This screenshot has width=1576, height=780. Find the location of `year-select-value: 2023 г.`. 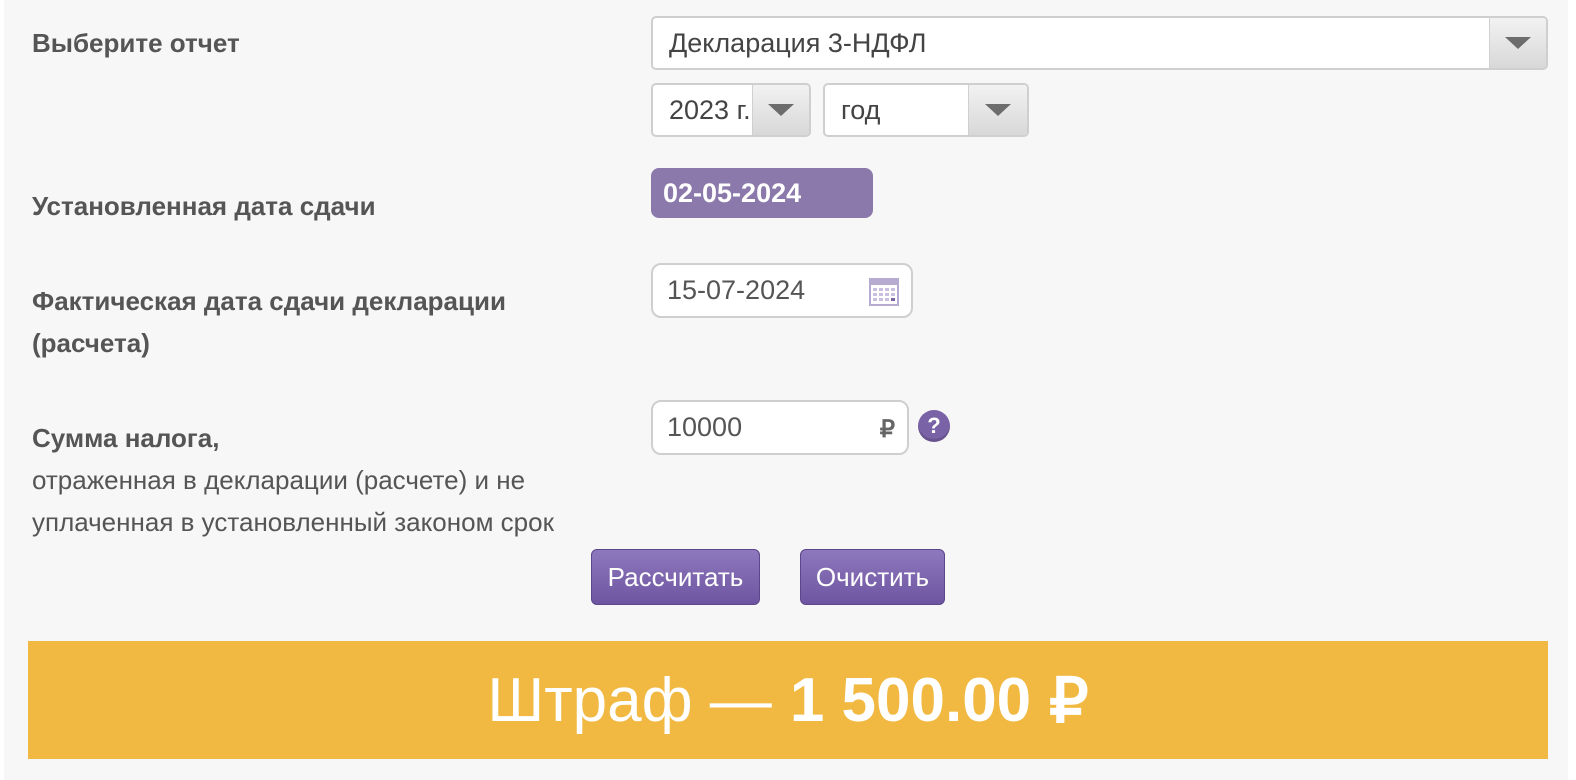

year-select-value: 2023 г. is located at coordinates (710, 109).